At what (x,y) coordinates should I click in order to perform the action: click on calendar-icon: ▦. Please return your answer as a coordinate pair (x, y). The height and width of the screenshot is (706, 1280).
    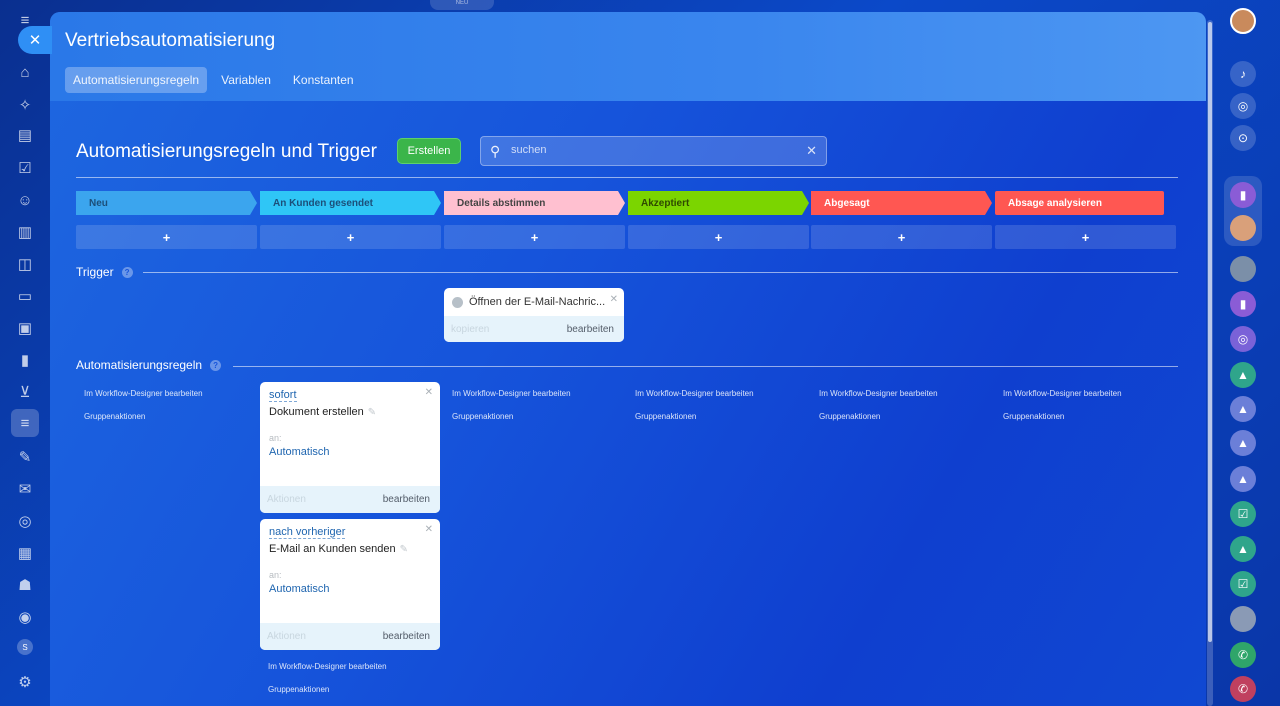
    Looking at the image, I should click on (25, 553).